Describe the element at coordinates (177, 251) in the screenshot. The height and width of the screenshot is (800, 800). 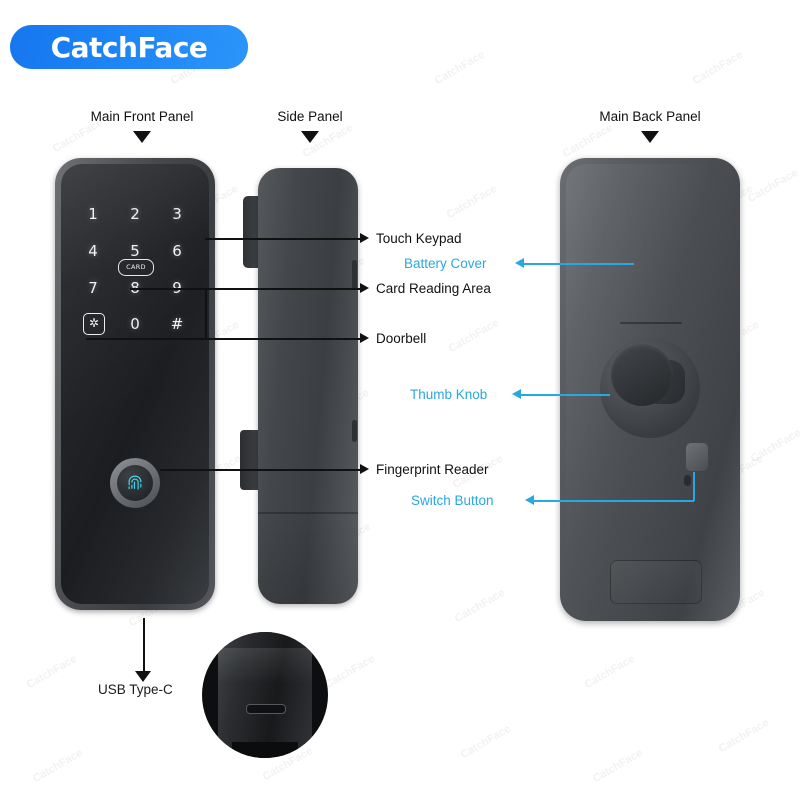
I see `key-6: 6` at that location.